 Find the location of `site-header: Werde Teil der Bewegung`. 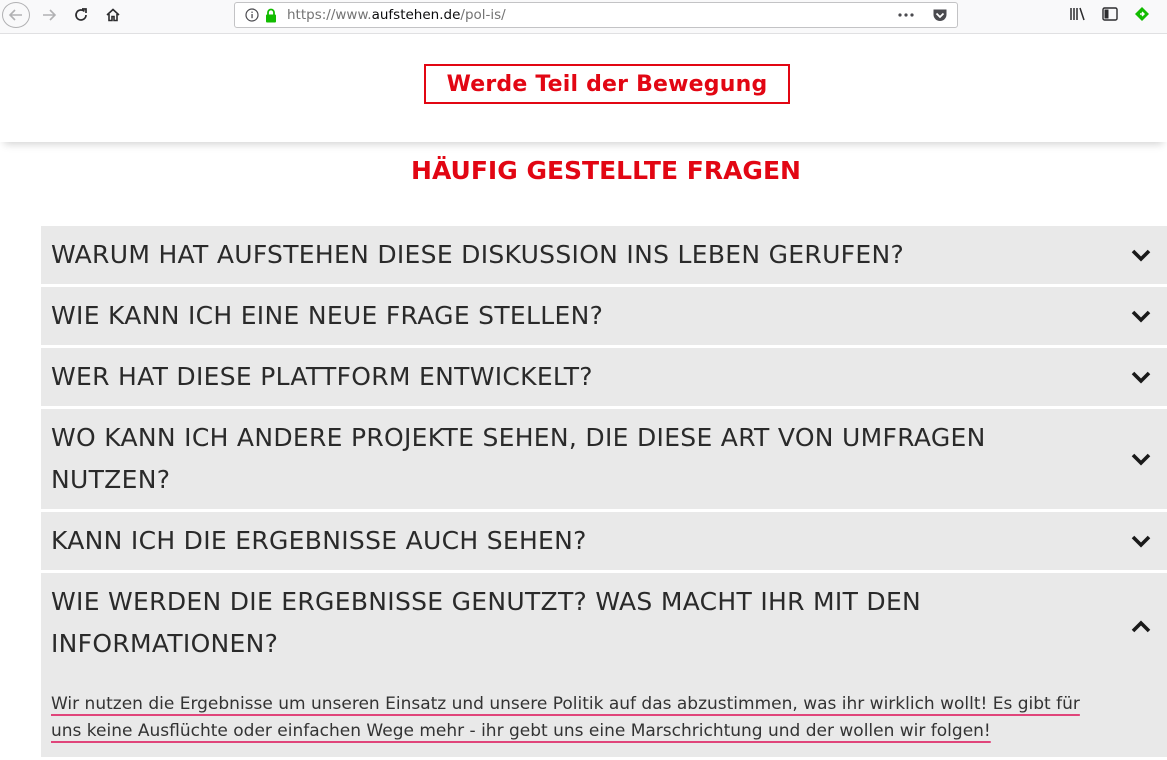

site-header: Werde Teil der Bewegung is located at coordinates (583, 88).